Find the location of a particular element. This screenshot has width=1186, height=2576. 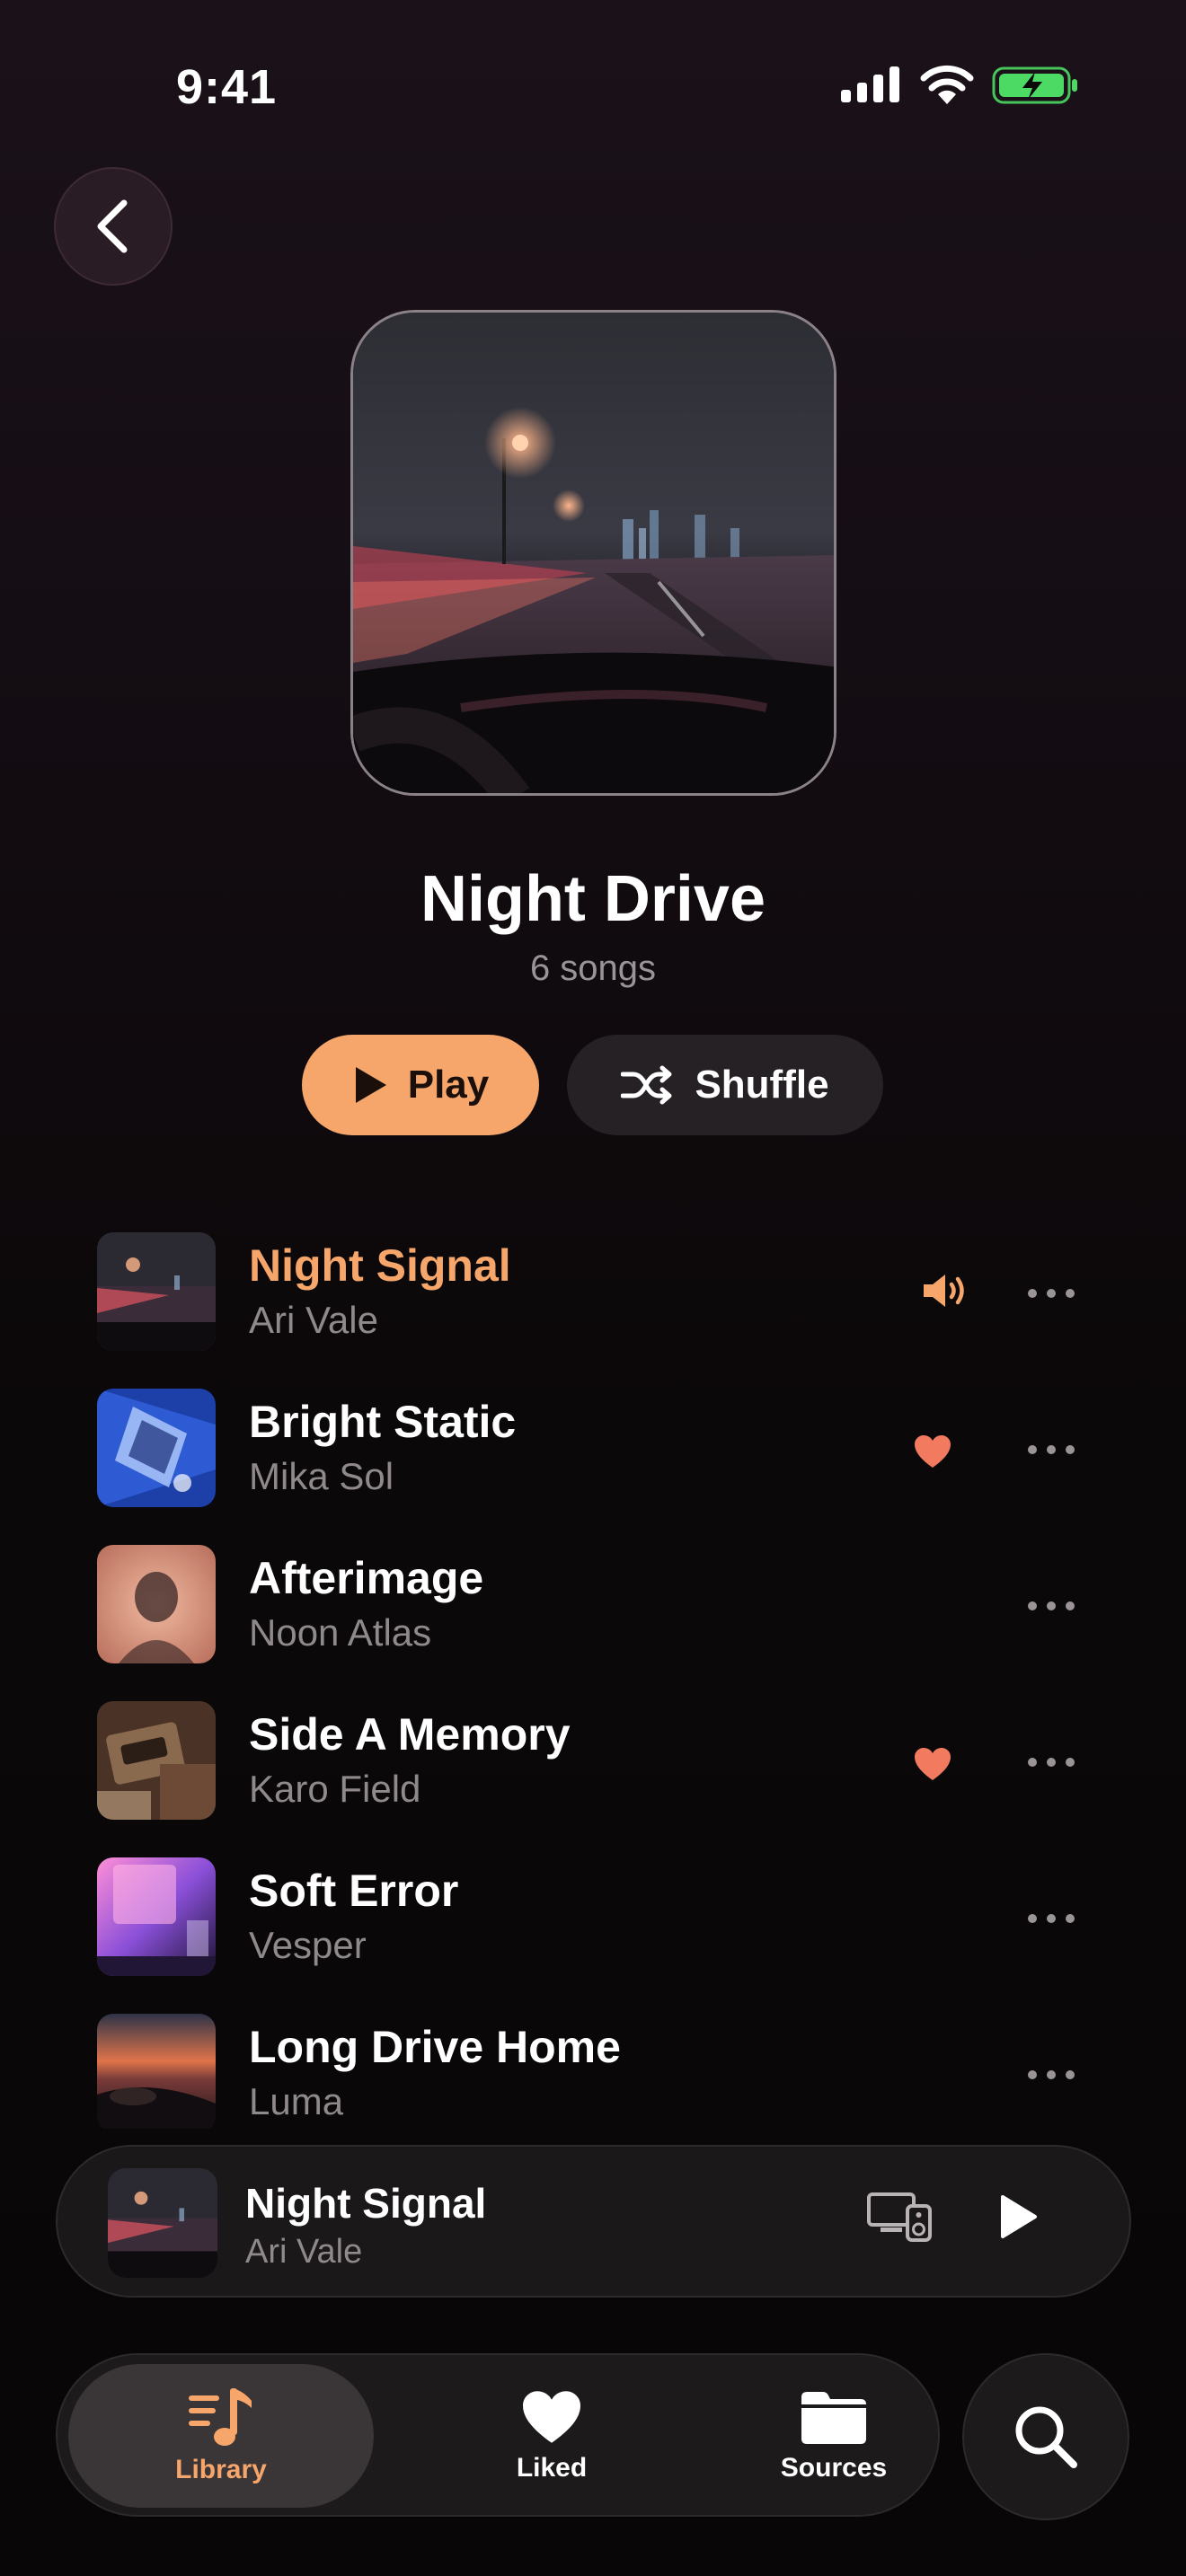

track-title: Long Drive Home is located at coordinates (435, 2047).